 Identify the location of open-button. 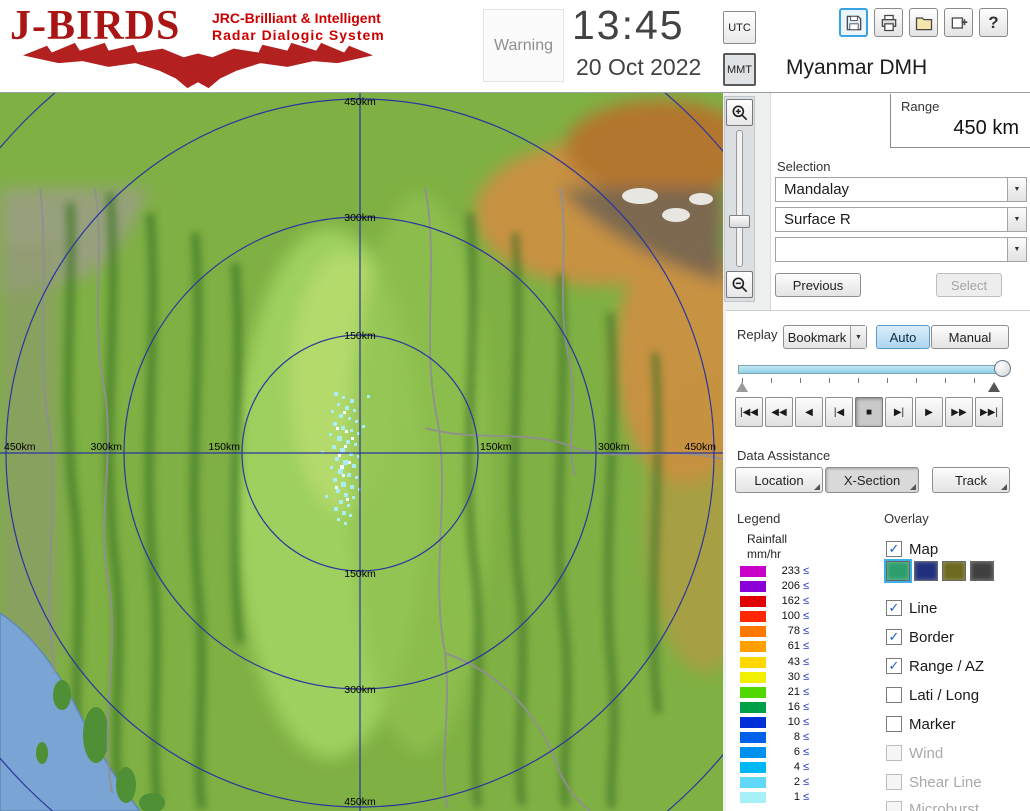
(923, 22).